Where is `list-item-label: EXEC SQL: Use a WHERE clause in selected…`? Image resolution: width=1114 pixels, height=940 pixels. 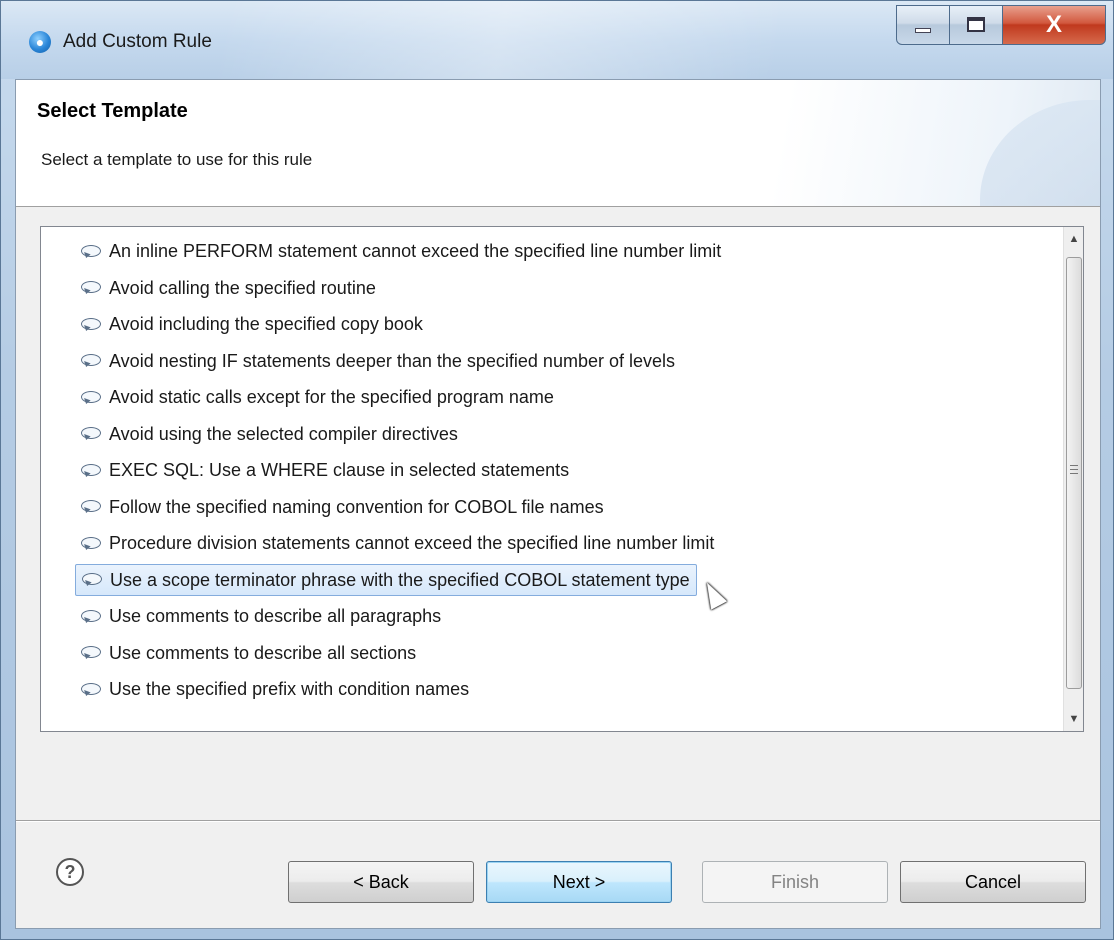
list-item-label: EXEC SQL: Use a WHERE clause in selected… is located at coordinates (339, 470).